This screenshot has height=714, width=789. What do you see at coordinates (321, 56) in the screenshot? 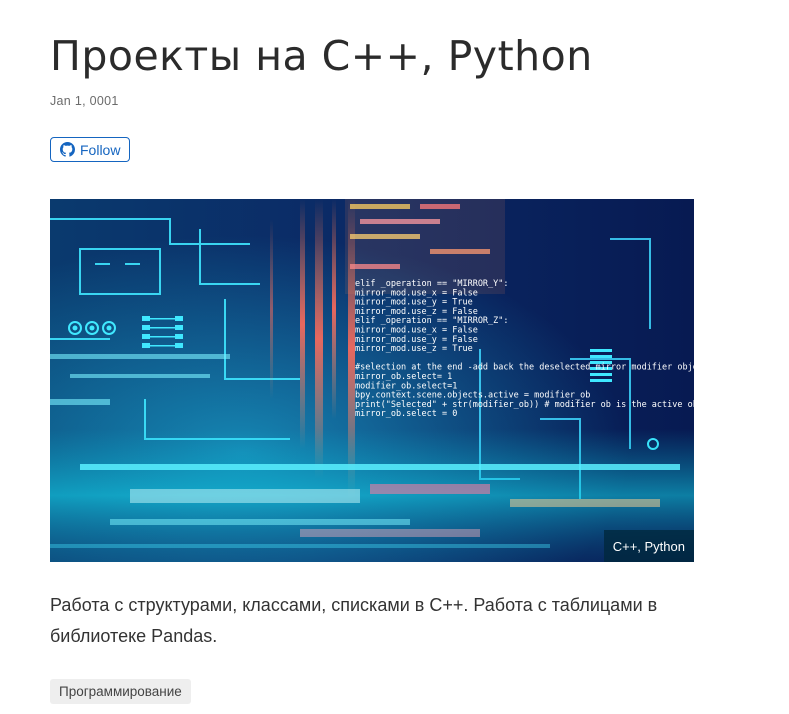
I see `page-title: Проекты на C++, Python` at bounding box center [321, 56].